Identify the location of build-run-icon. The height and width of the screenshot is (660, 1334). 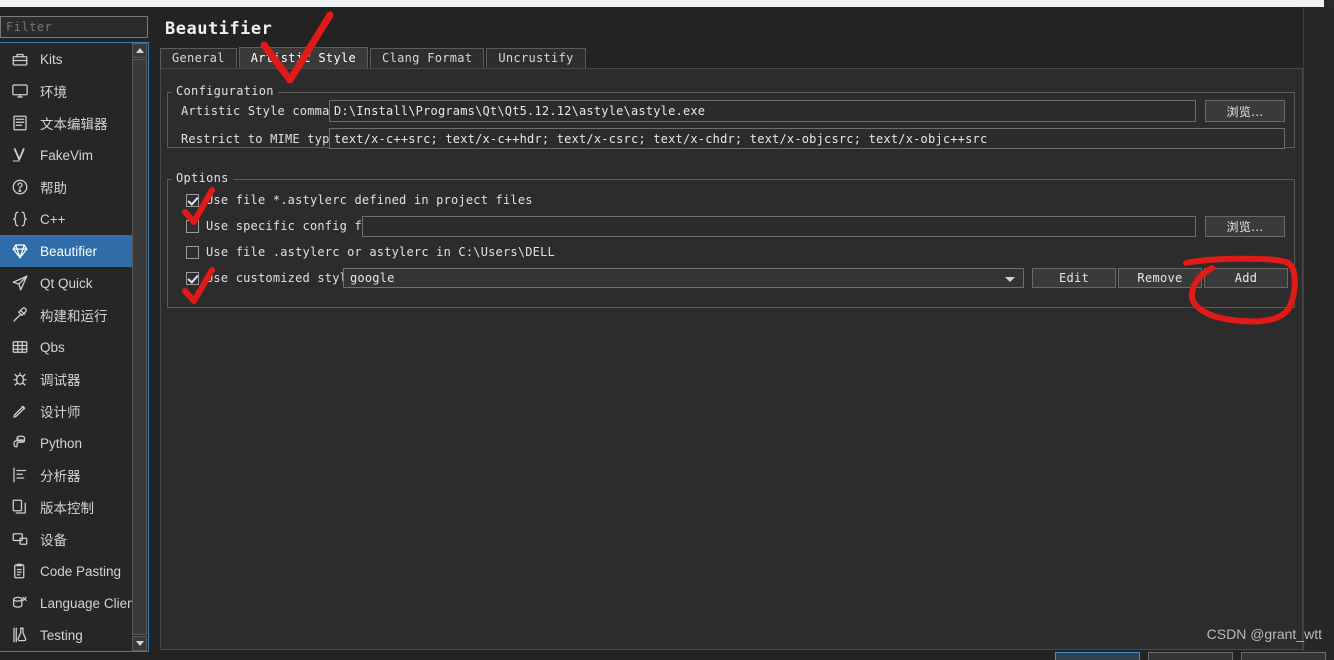
(20, 315).